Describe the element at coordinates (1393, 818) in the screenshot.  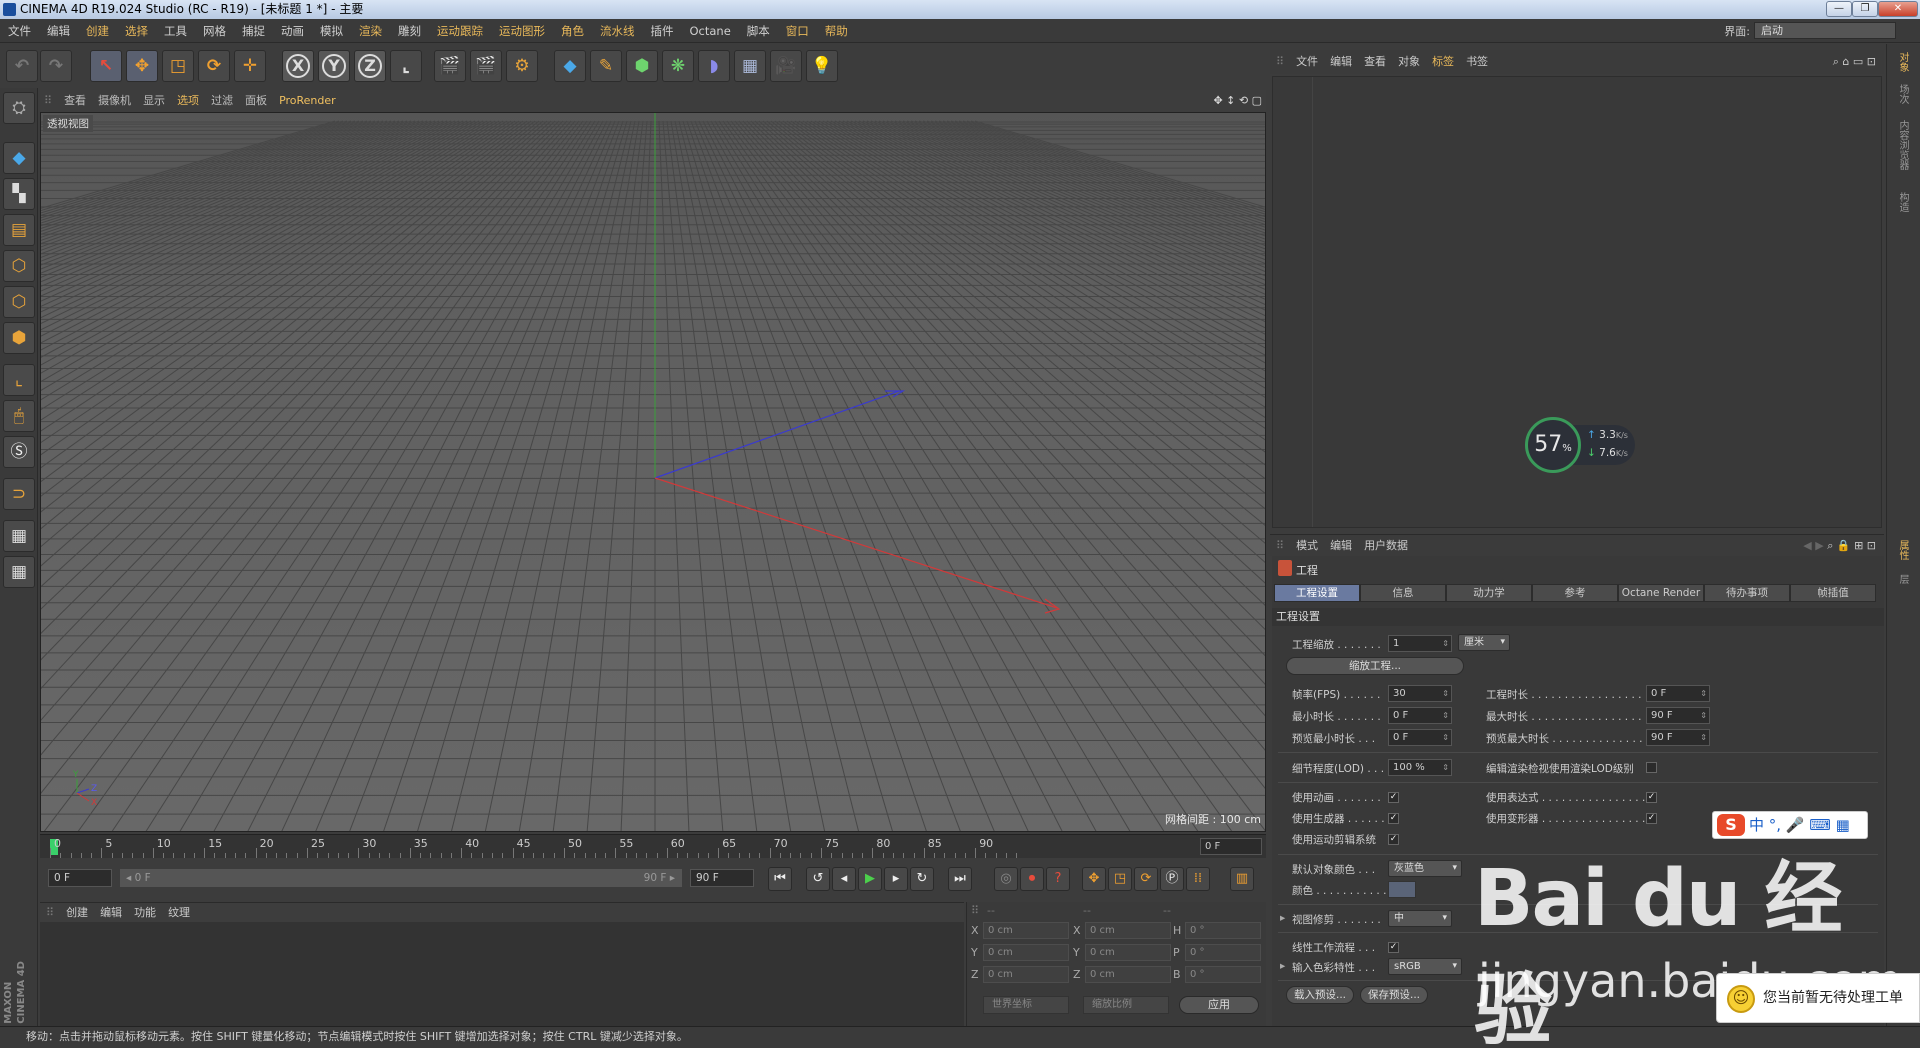
I see `use-generators-checkbox: ✓` at that location.